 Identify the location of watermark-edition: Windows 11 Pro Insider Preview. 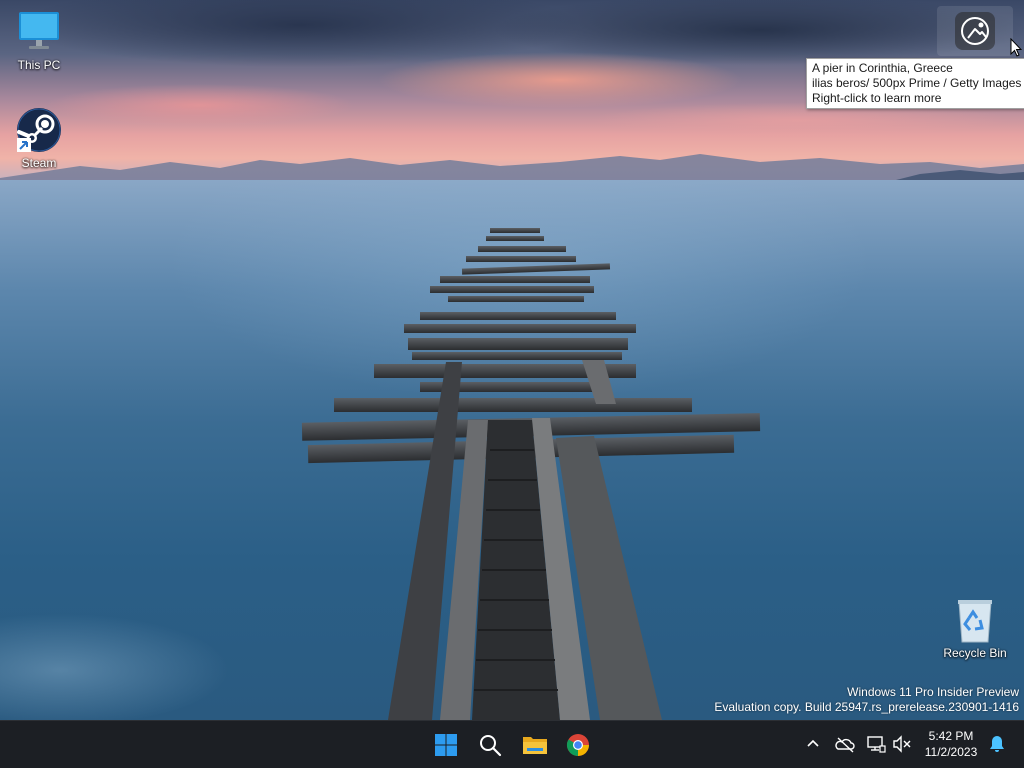
(933, 692).